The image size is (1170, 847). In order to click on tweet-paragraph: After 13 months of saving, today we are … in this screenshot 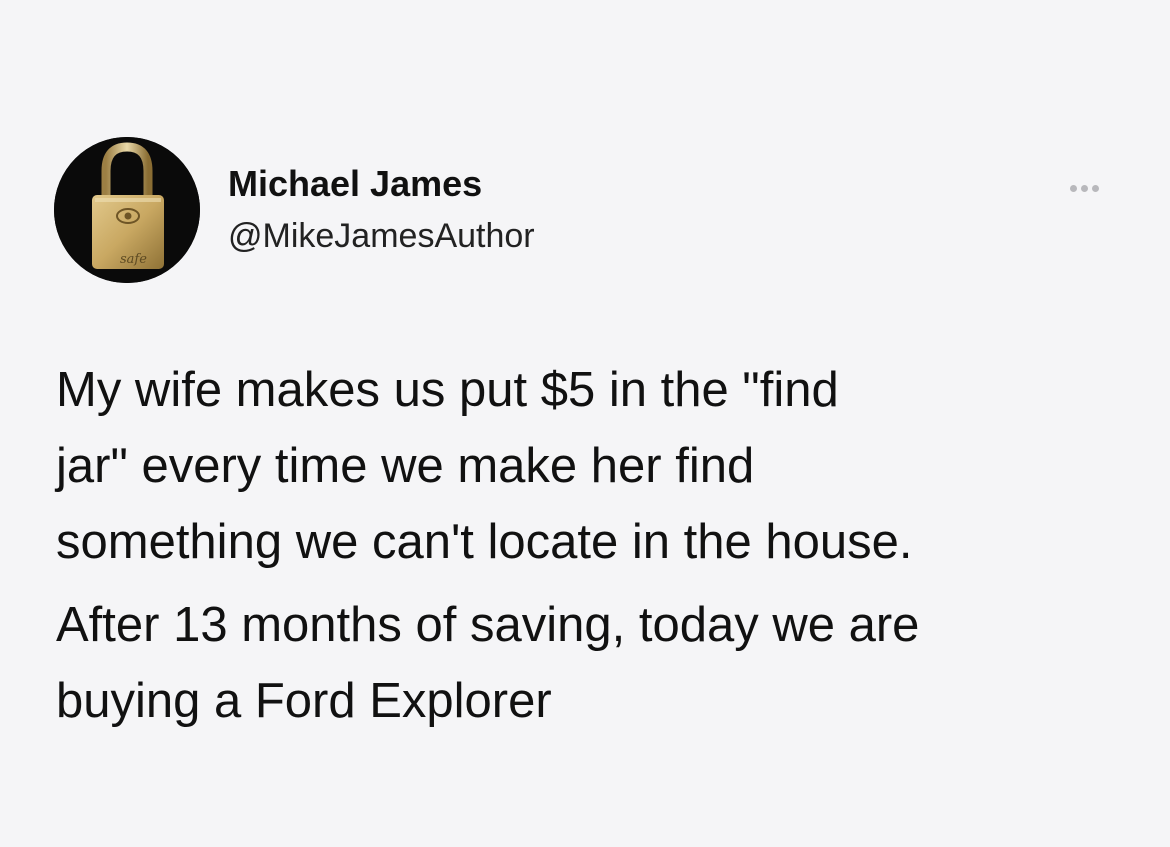, I will do `click(488, 663)`.